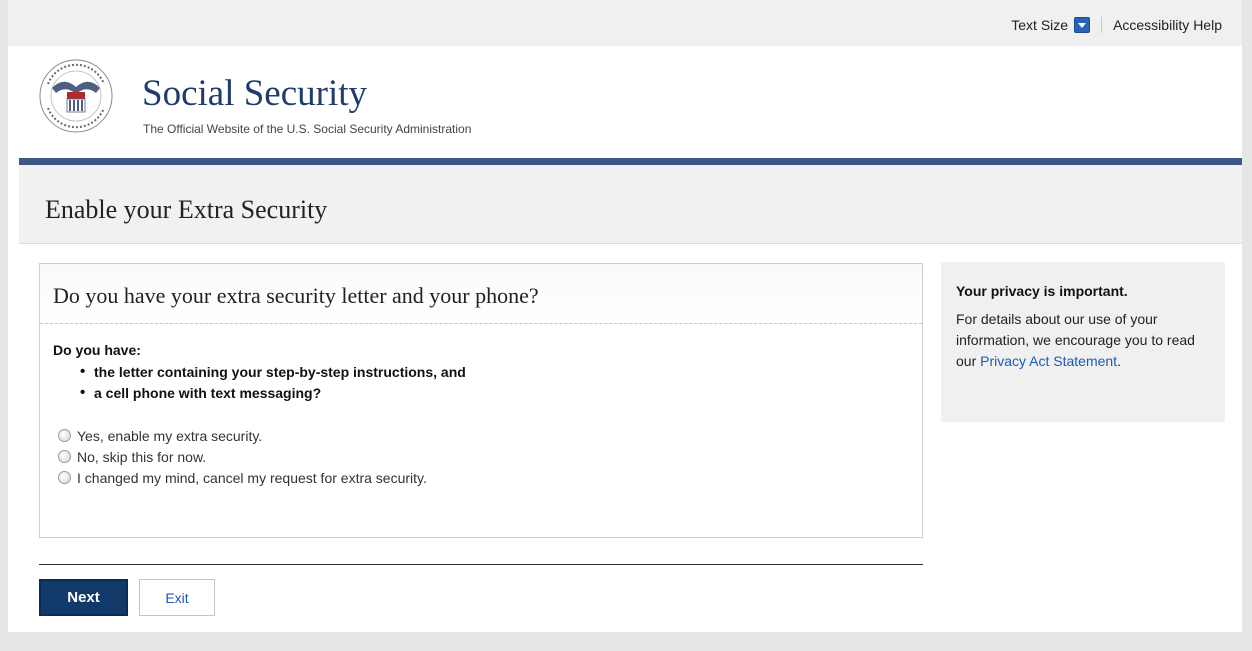  I want to click on text-size-control: Text Size, so click(1051, 25).